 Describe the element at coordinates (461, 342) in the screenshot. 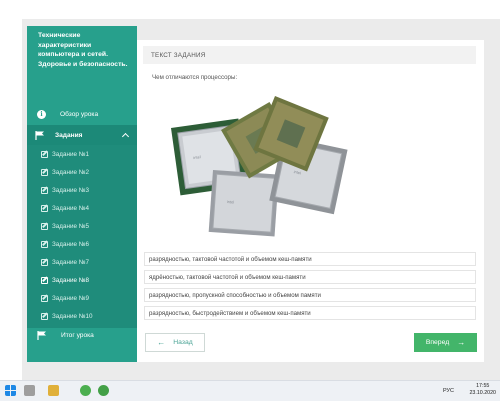

I see `arrow-right-icon: →` at that location.